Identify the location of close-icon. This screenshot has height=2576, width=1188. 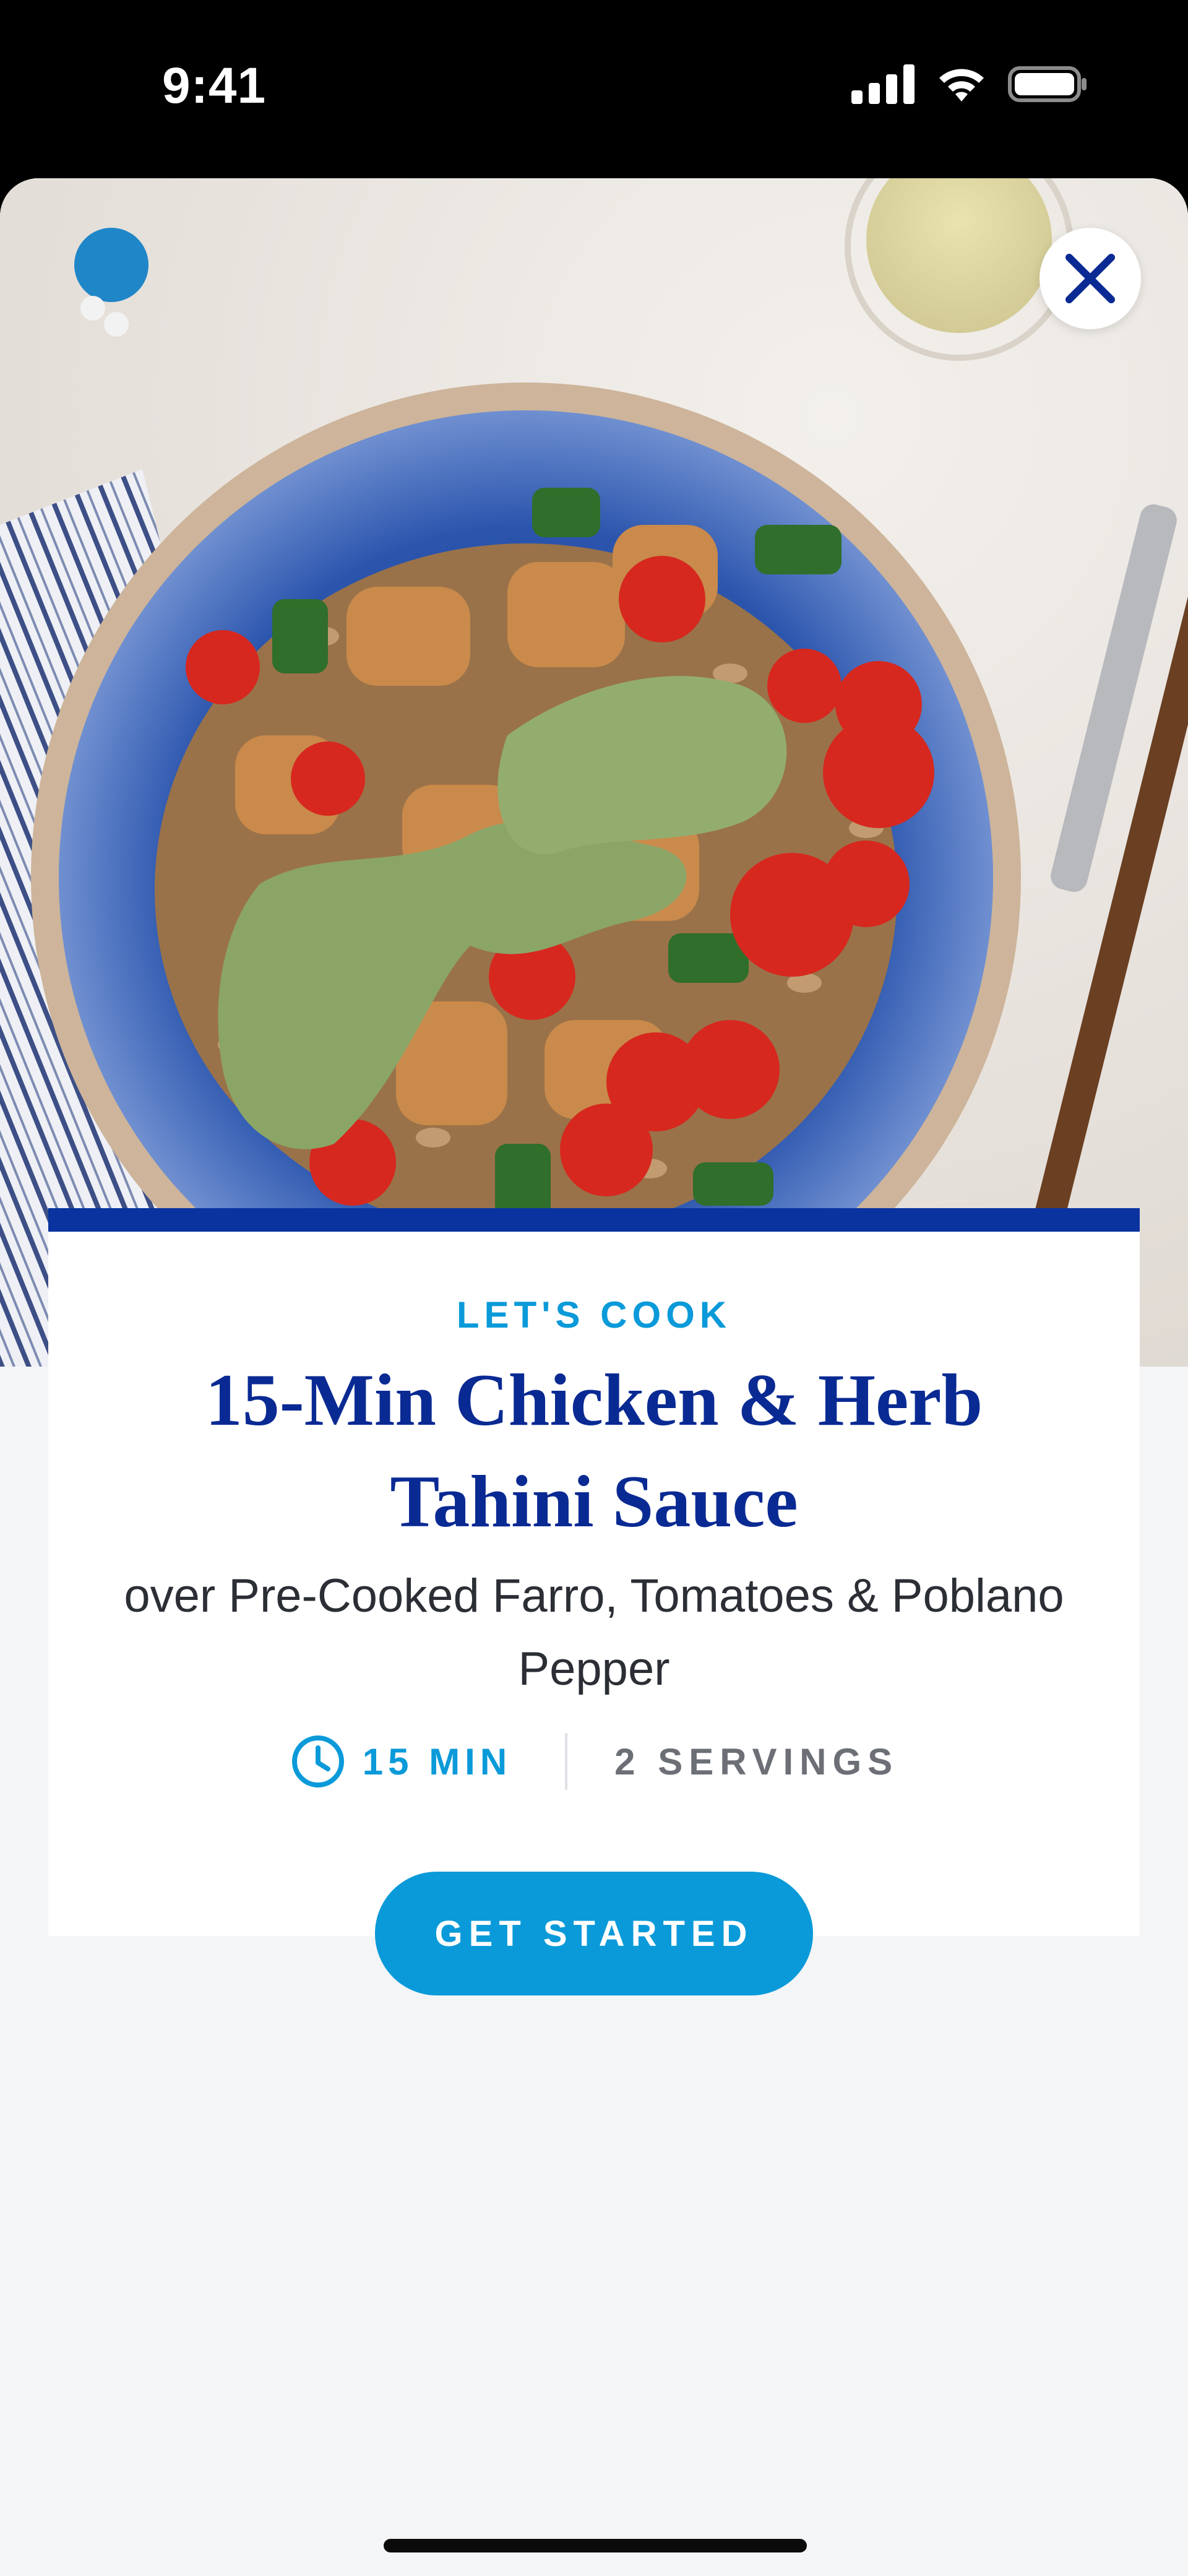
(1090, 278).